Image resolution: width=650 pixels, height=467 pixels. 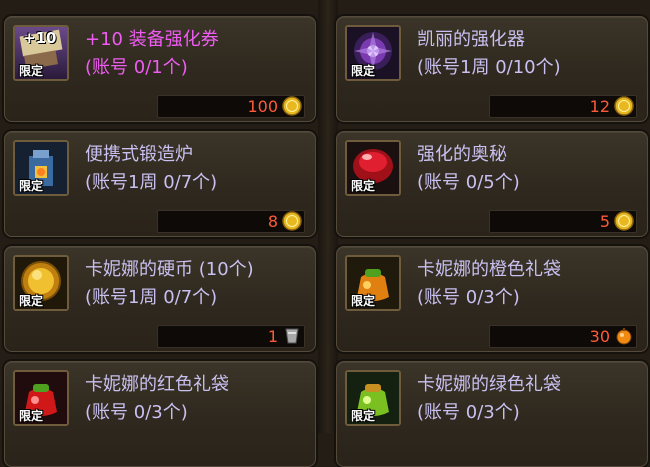 I want to click on shop-item-kanina-coin: 限定 卡妮娜的硬币 (10个) (账号1周 0/7个) 1, so click(x=160, y=299).